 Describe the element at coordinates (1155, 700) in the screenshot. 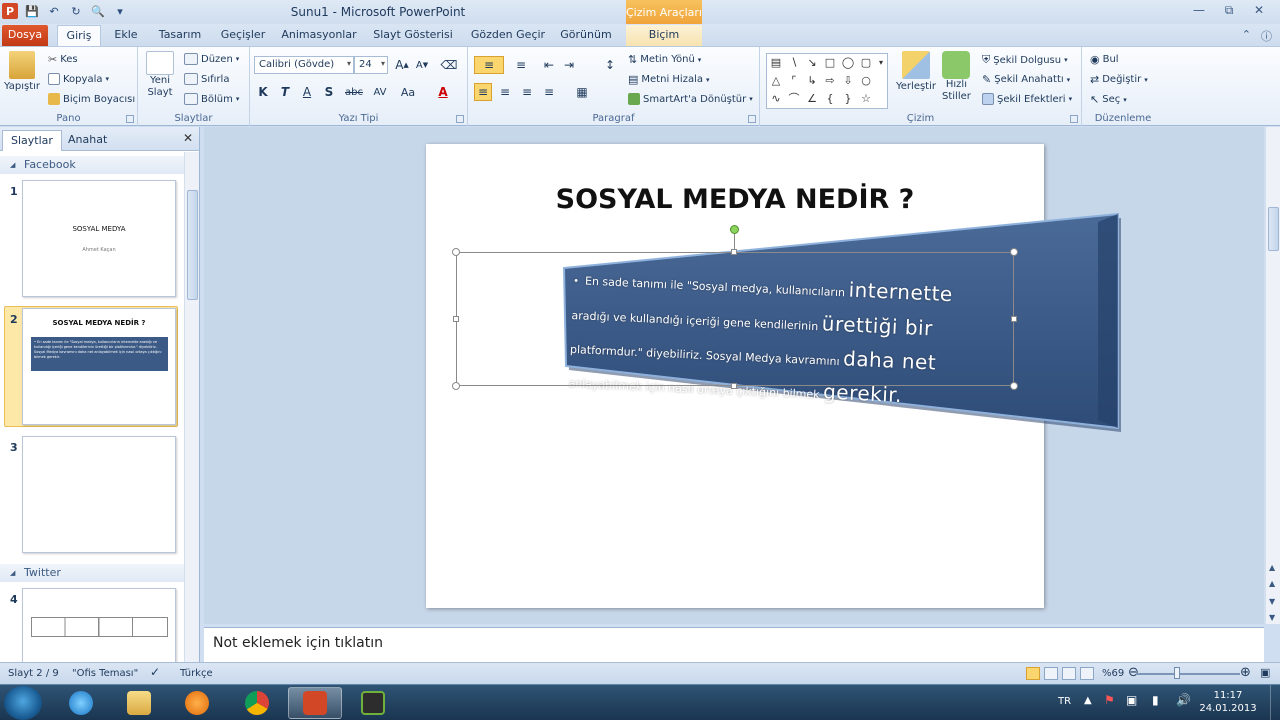

I see `network-icon: ▮` at that location.